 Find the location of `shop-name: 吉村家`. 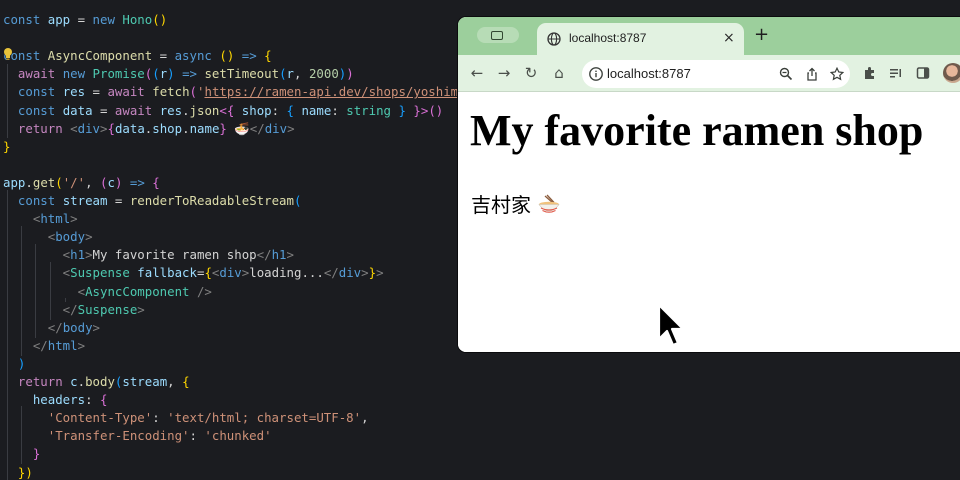

shop-name: 吉村家 is located at coordinates (501, 205).